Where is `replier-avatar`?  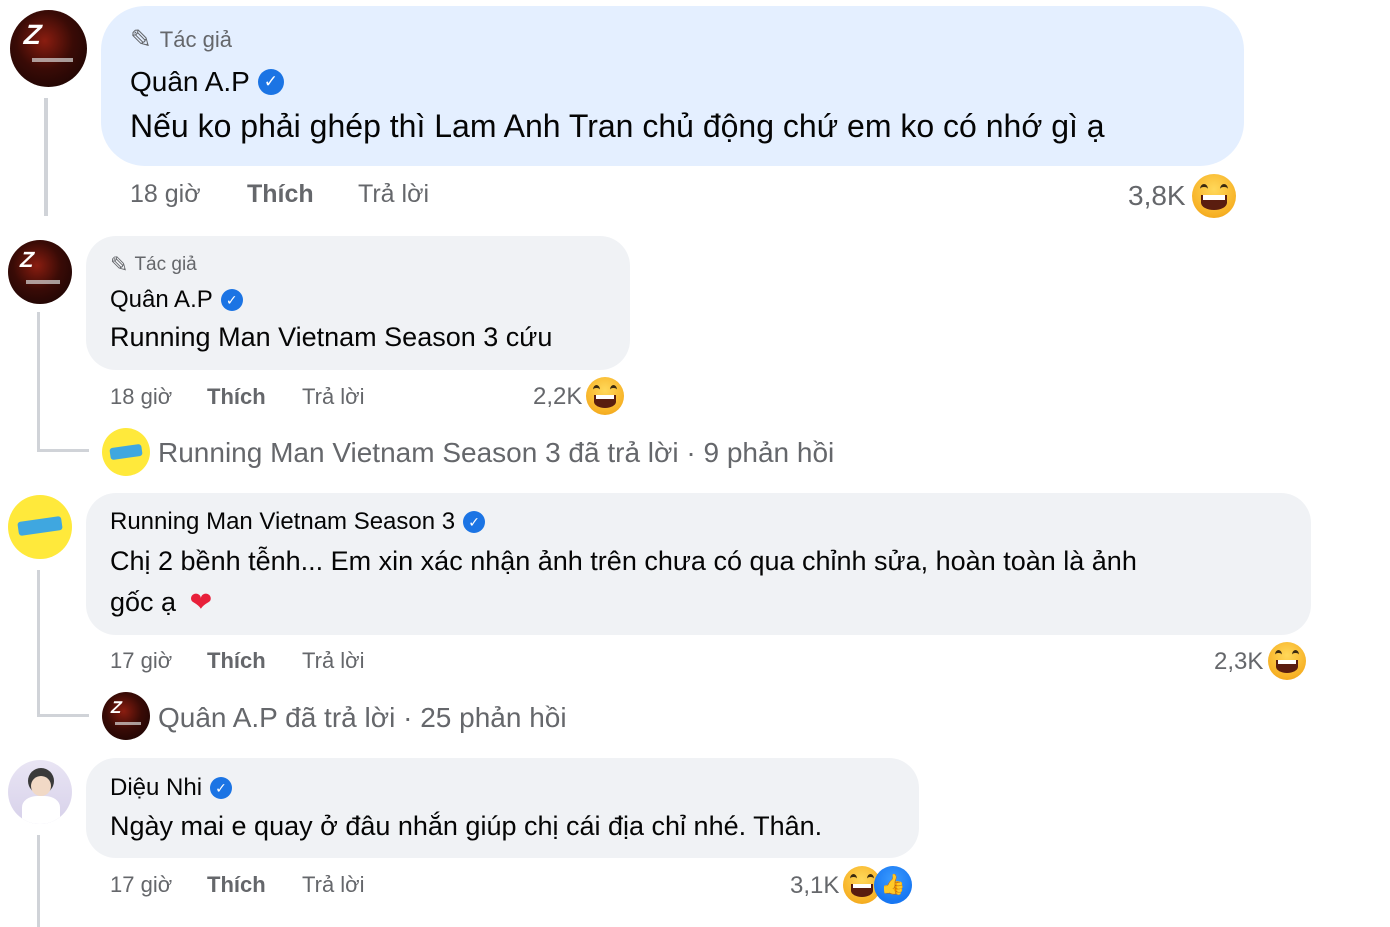
replier-avatar is located at coordinates (126, 452).